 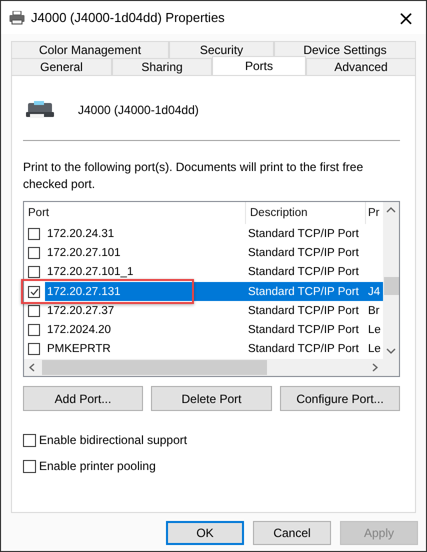 What do you see at coordinates (81, 234) in the screenshot?
I see `port-cell-text: 172.20.24.31` at bounding box center [81, 234].